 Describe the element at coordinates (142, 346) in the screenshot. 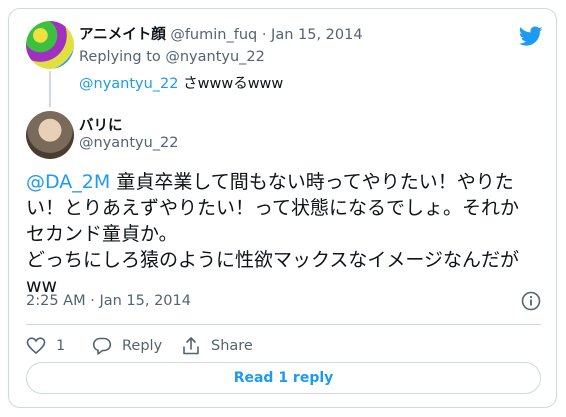

I see `reply-label: Reply` at that location.